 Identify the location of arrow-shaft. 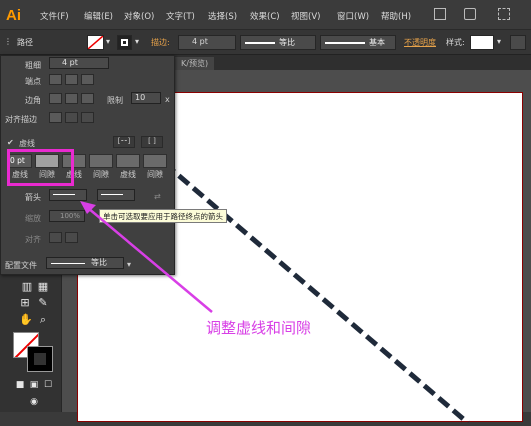
(150, 260).